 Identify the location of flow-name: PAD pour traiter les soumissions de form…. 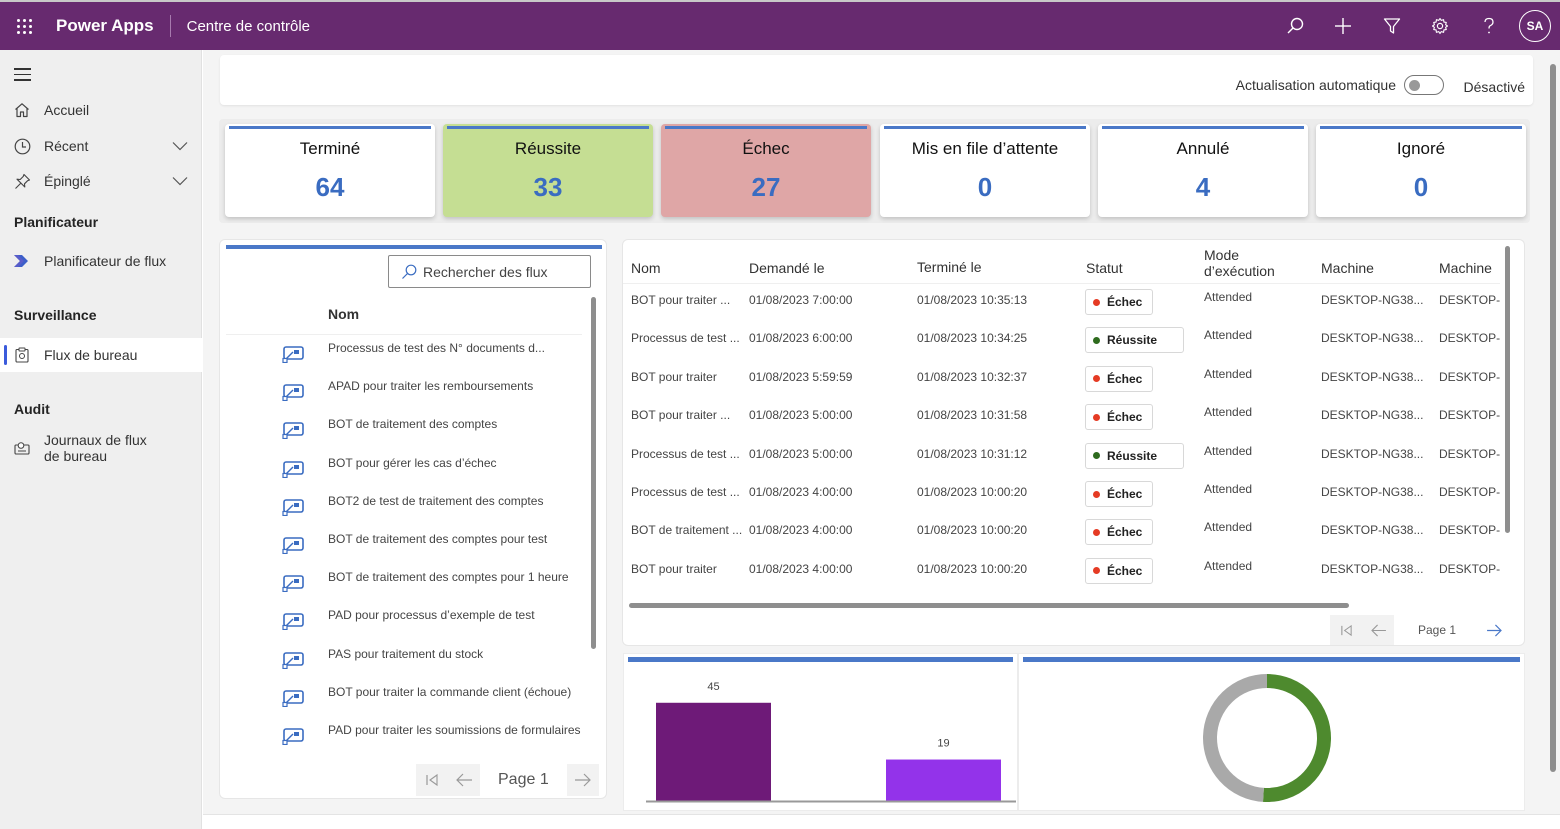
(454, 730).